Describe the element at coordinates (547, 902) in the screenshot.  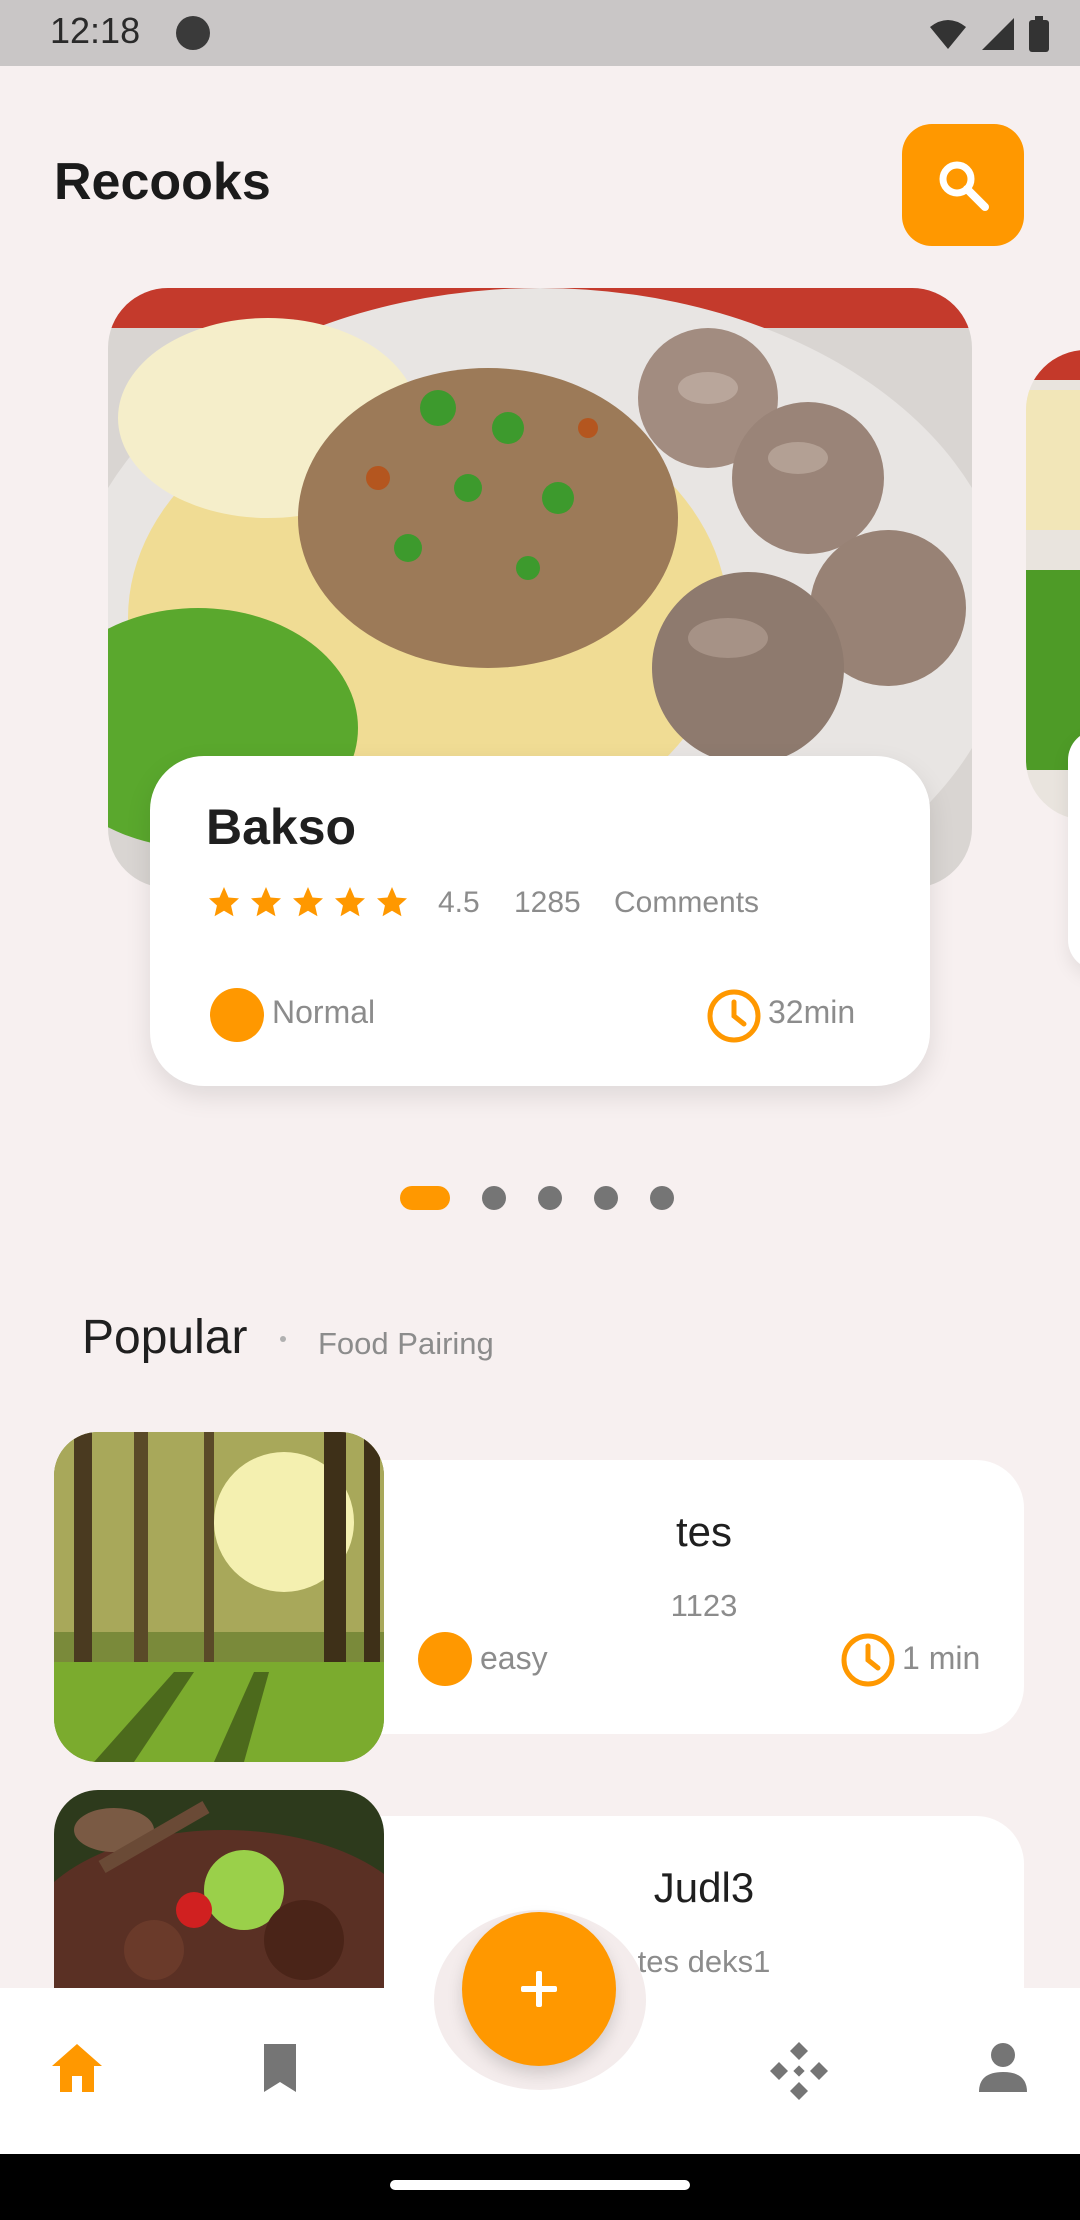
I see `comment-count: 1285` at that location.